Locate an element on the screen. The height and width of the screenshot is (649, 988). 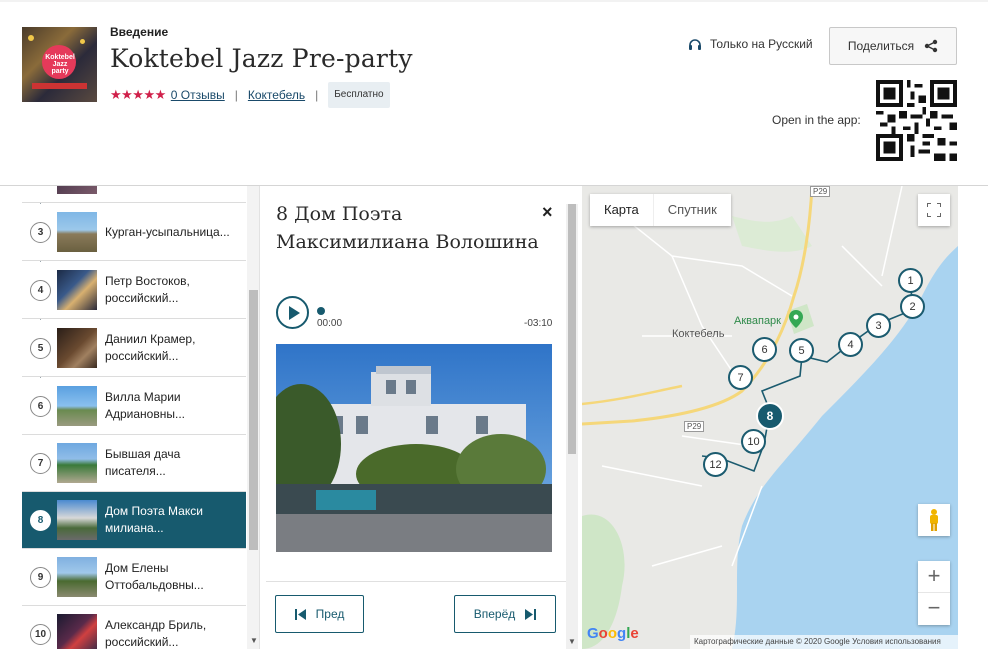
stop-title: 8 Дом Поэта Максимилиана Волошина is located at coordinates (407, 228).